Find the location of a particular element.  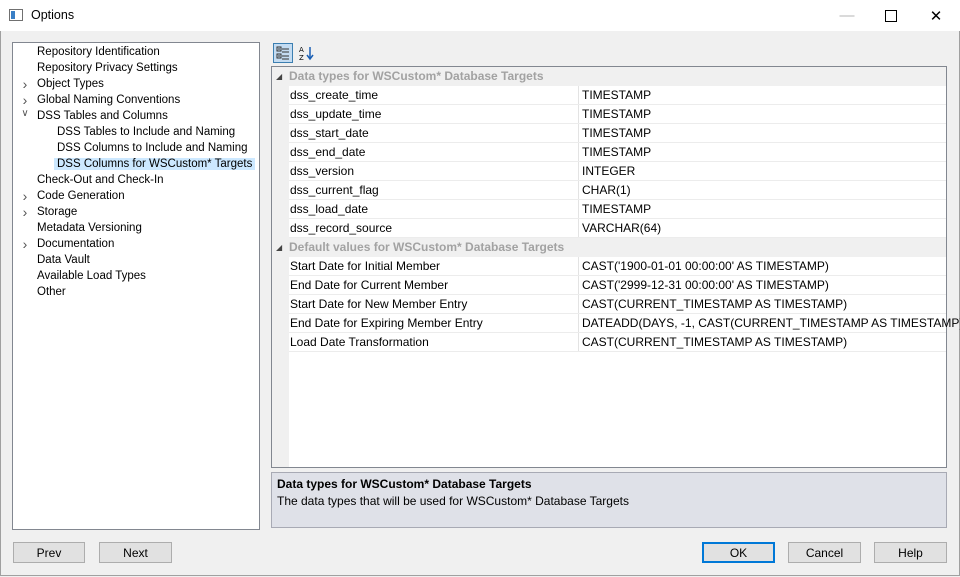

tree-item: Metadata Versioning is located at coordinates (89, 228).